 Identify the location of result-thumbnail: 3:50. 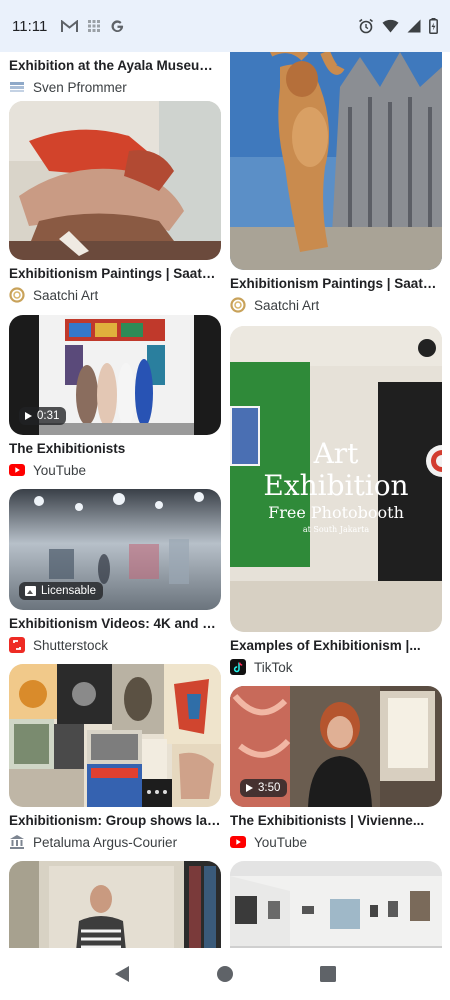
(336, 746).